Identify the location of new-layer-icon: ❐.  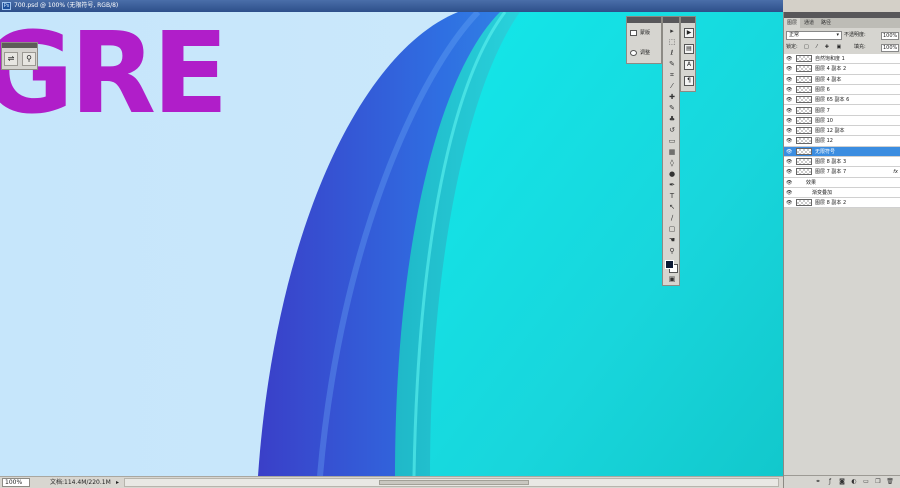
(878, 482).